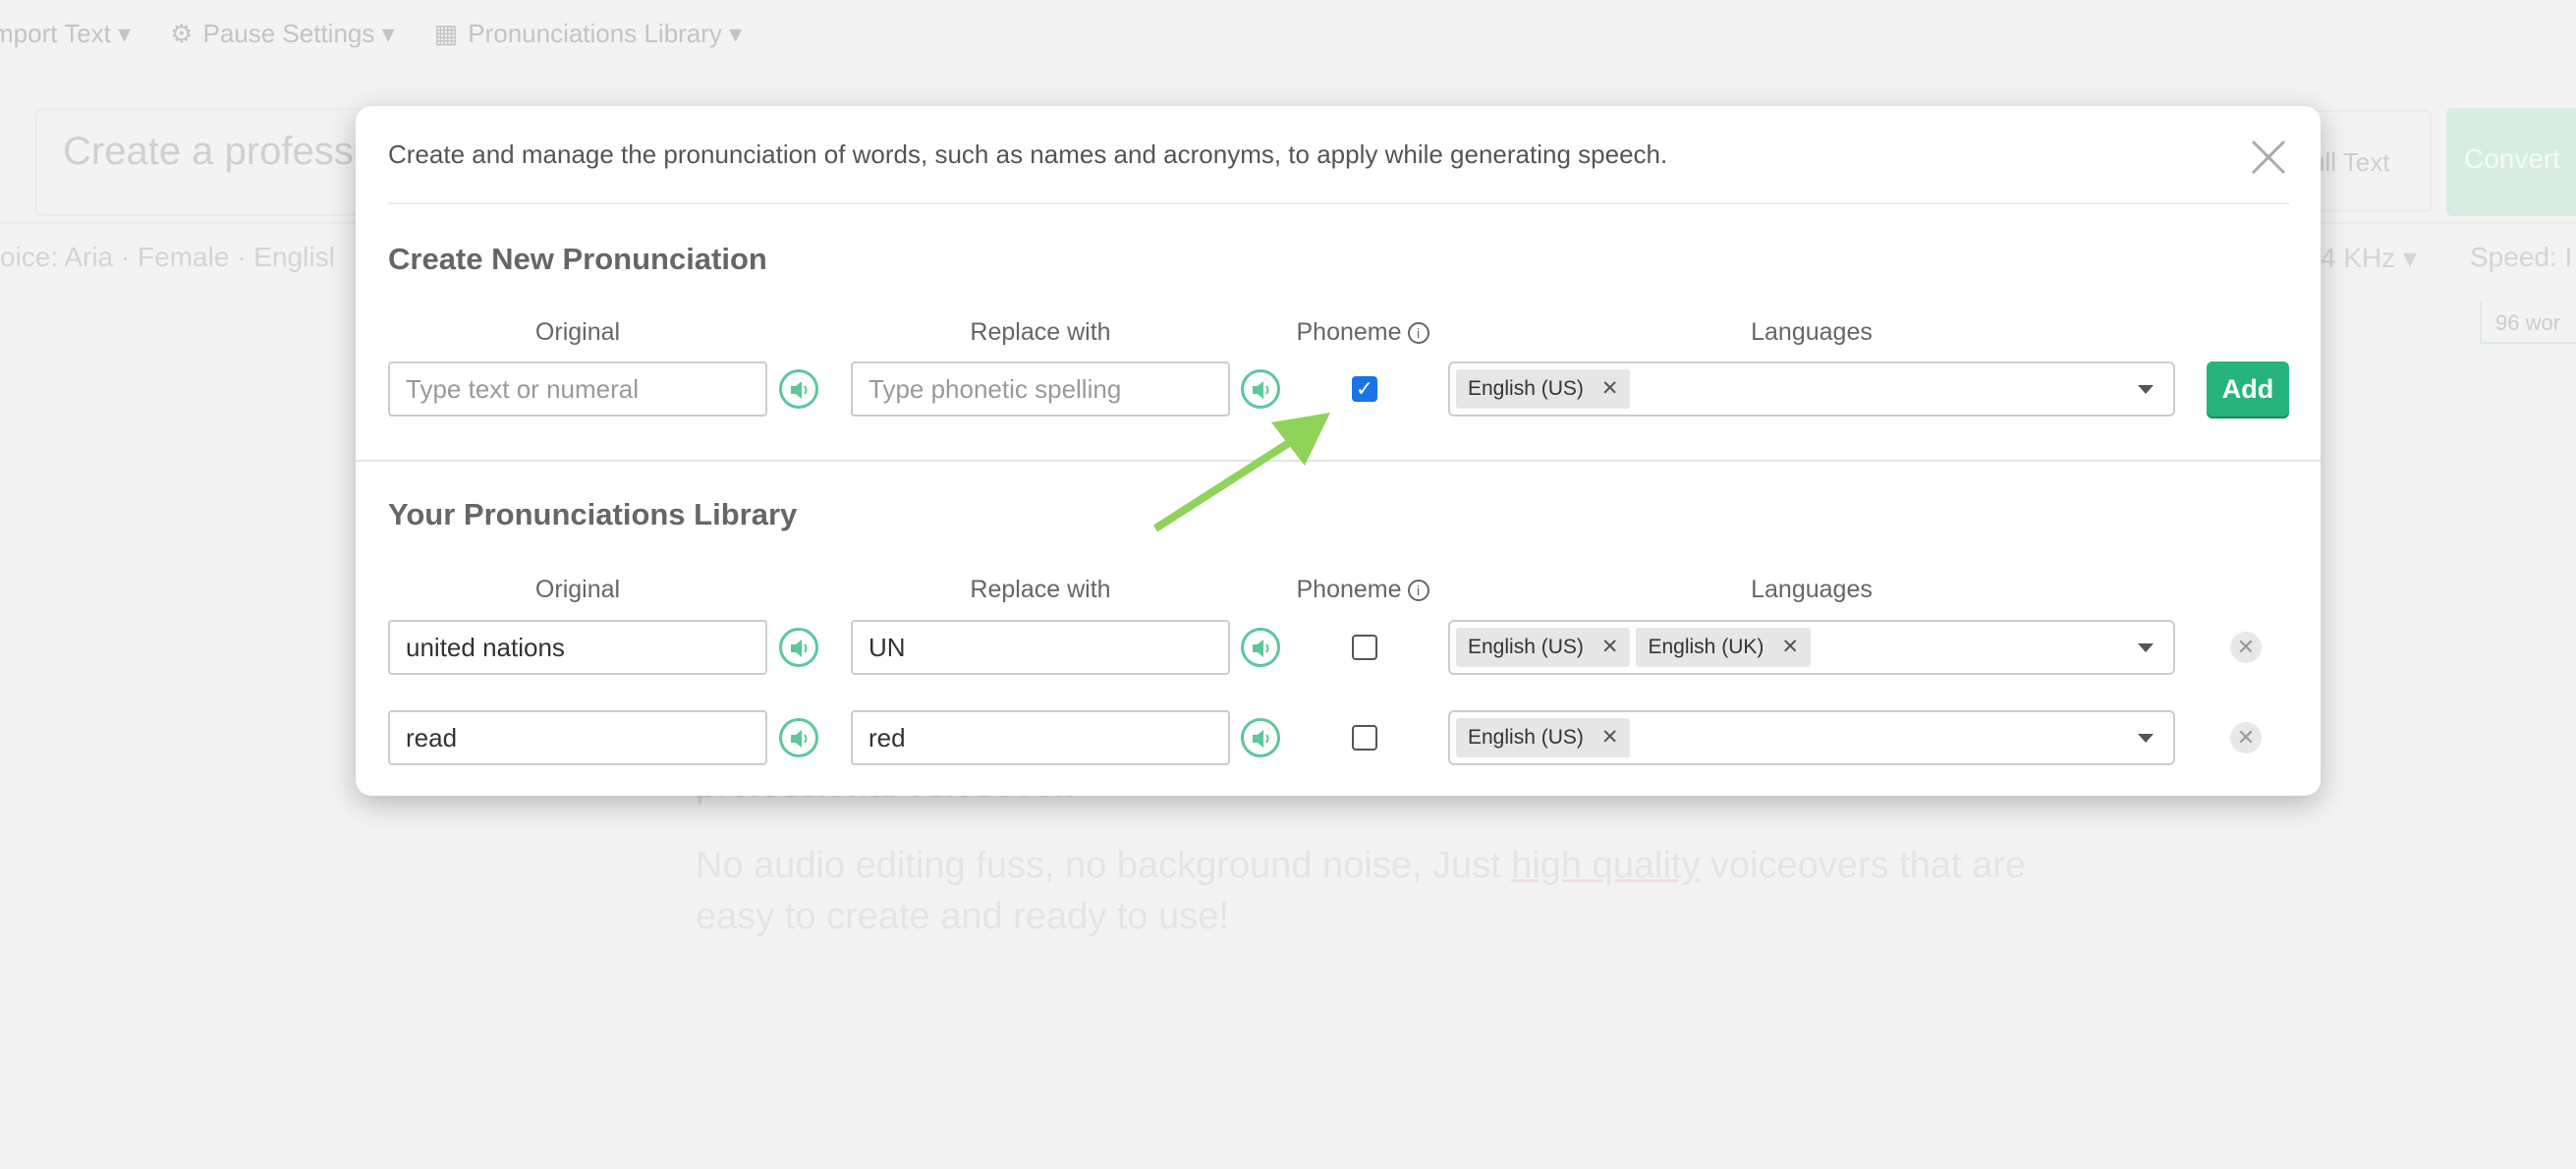 Image resolution: width=2576 pixels, height=1169 pixels. I want to click on sample-rate-selector: 4 KHz ▾, so click(2369, 258).